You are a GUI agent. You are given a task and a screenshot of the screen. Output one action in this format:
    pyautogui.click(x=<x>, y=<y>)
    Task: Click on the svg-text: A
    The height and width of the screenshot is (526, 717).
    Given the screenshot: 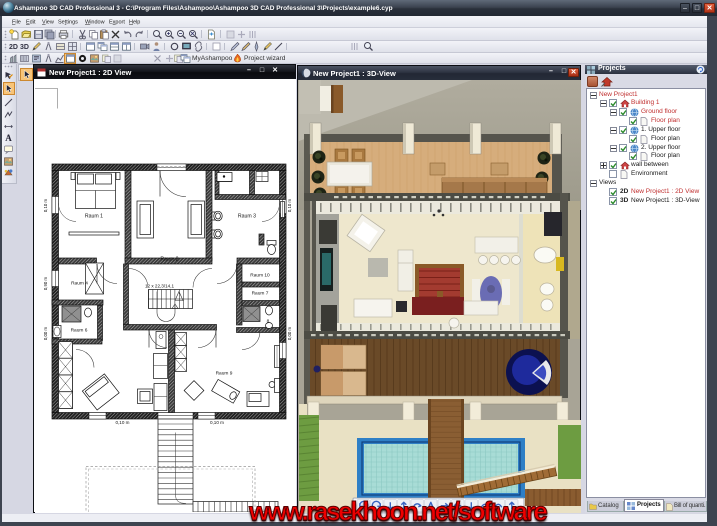 What is the action you would take?
    pyautogui.click(x=8, y=138)
    